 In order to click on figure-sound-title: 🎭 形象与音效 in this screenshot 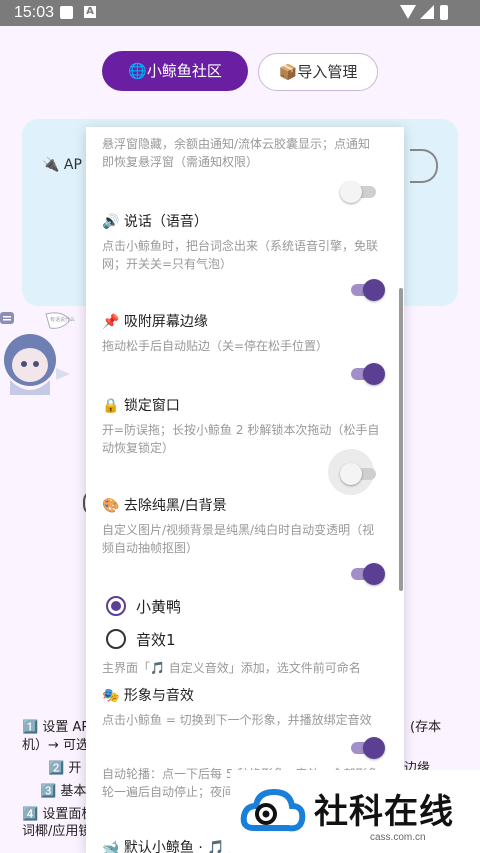, I will do `click(148, 696)`.